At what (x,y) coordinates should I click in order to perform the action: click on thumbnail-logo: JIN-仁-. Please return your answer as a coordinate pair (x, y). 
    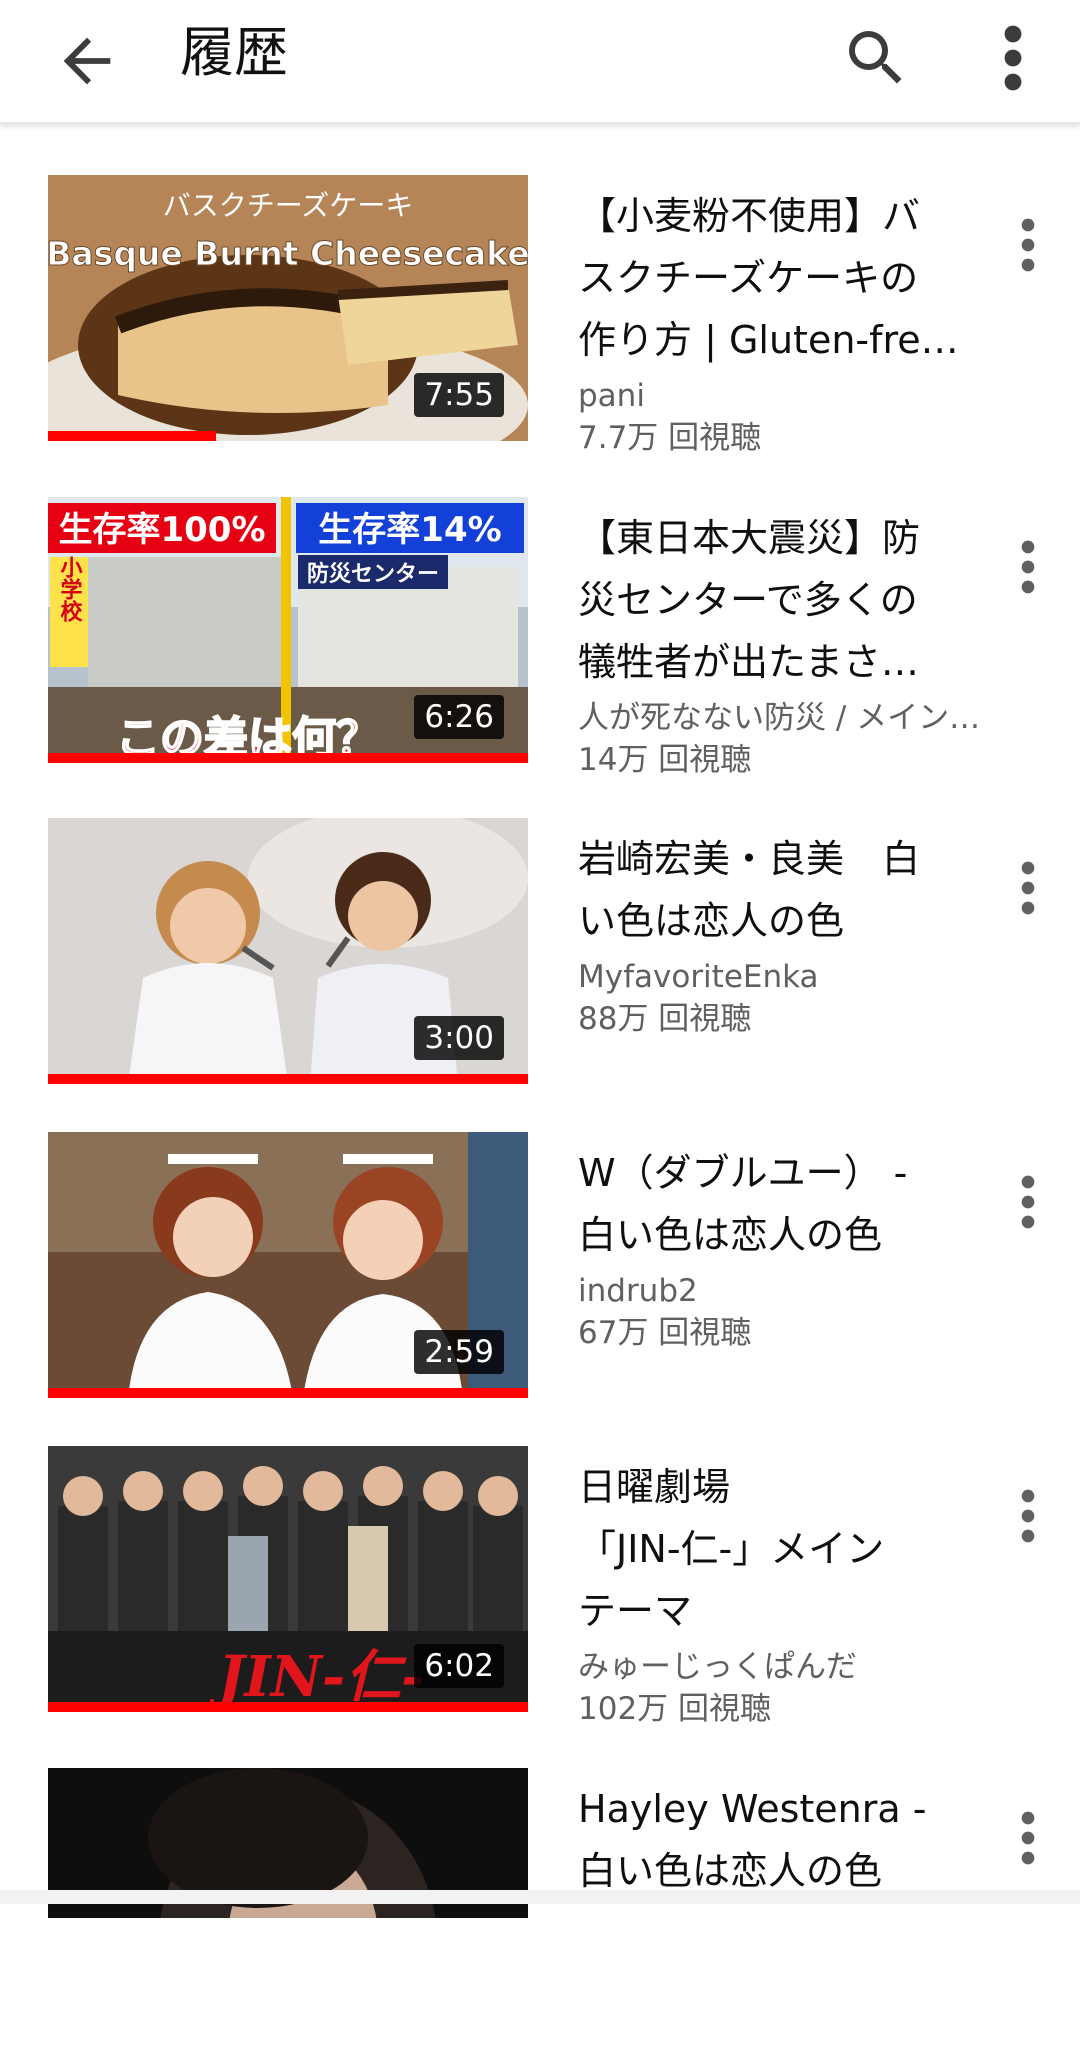
    Looking at the image, I should click on (316, 1677).